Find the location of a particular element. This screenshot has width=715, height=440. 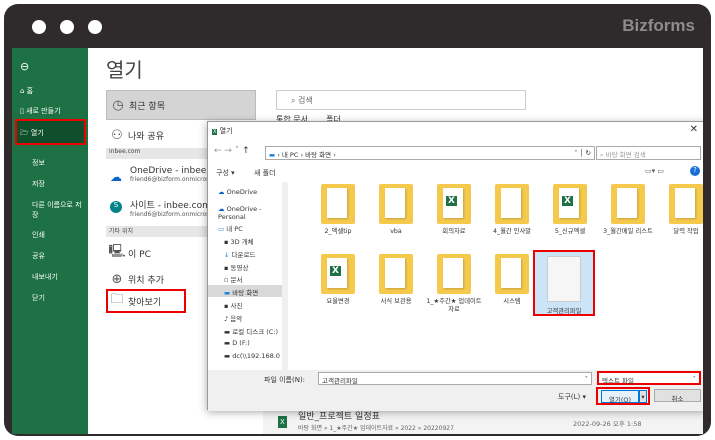

folder-item: 2_엑셀tip is located at coordinates (338, 210).